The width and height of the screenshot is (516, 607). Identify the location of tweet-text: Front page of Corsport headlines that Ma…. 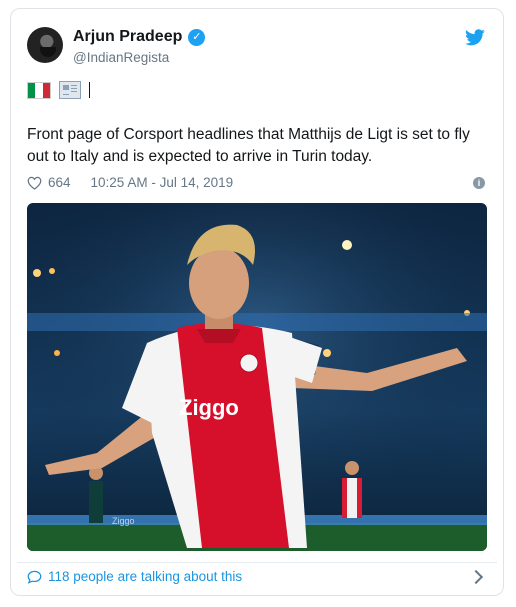
(248, 145).